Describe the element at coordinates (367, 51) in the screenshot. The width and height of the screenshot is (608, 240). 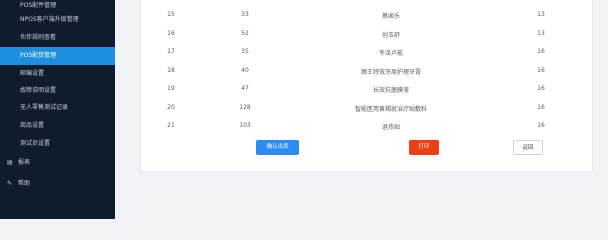
I see `table-row: 17 35 冬泽卢能 16` at that location.